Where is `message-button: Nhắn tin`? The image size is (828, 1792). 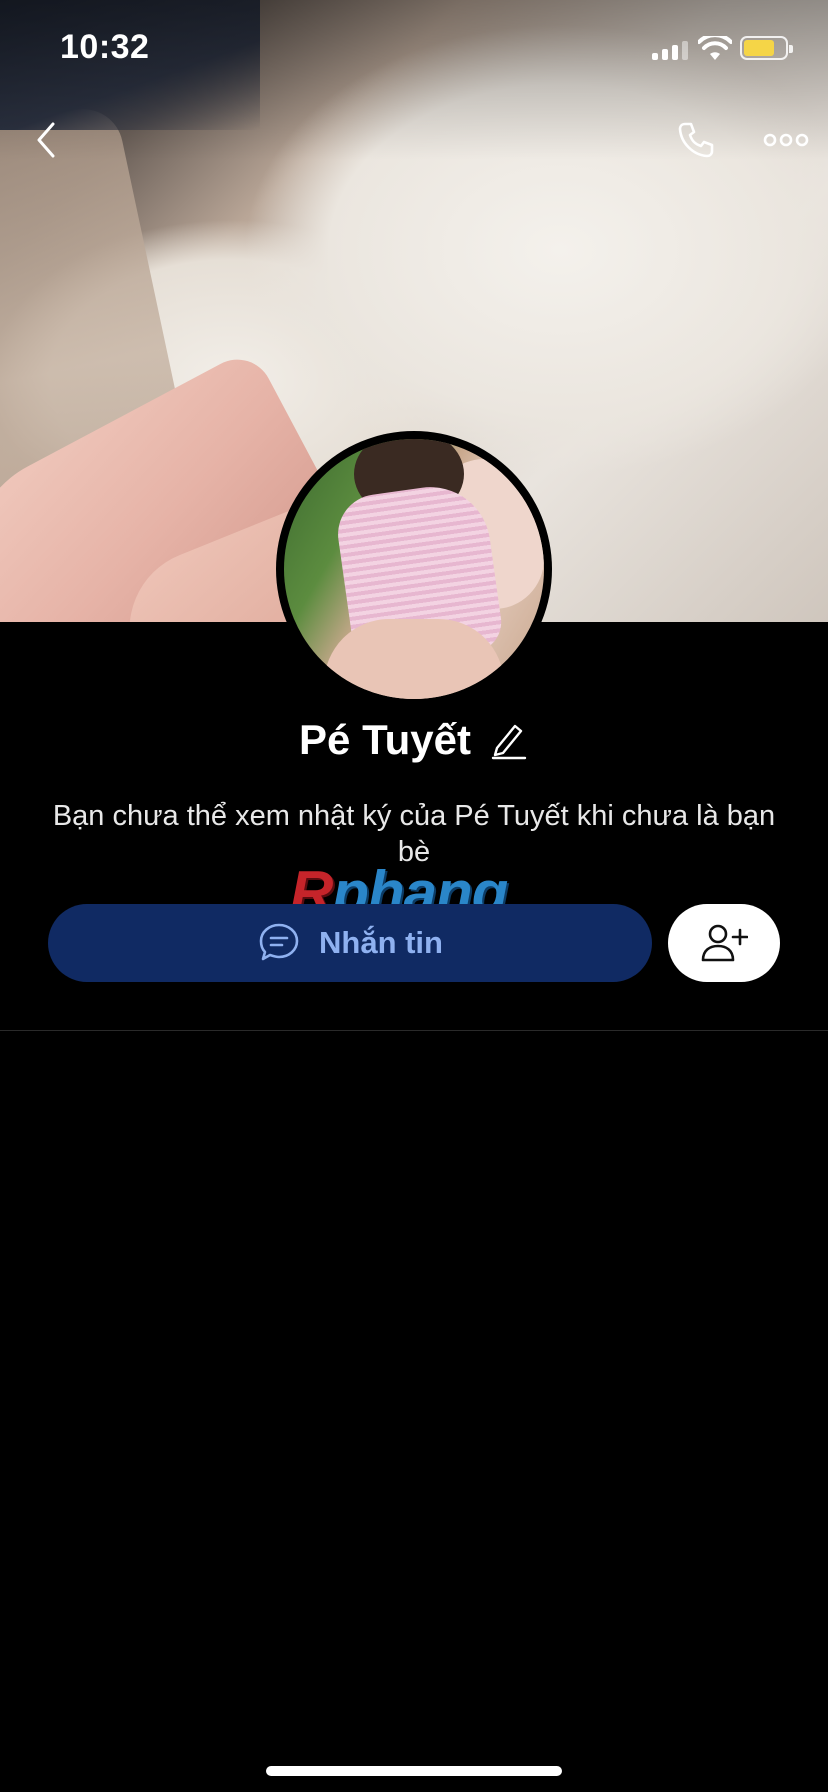 message-button: Nhắn tin is located at coordinates (350, 943).